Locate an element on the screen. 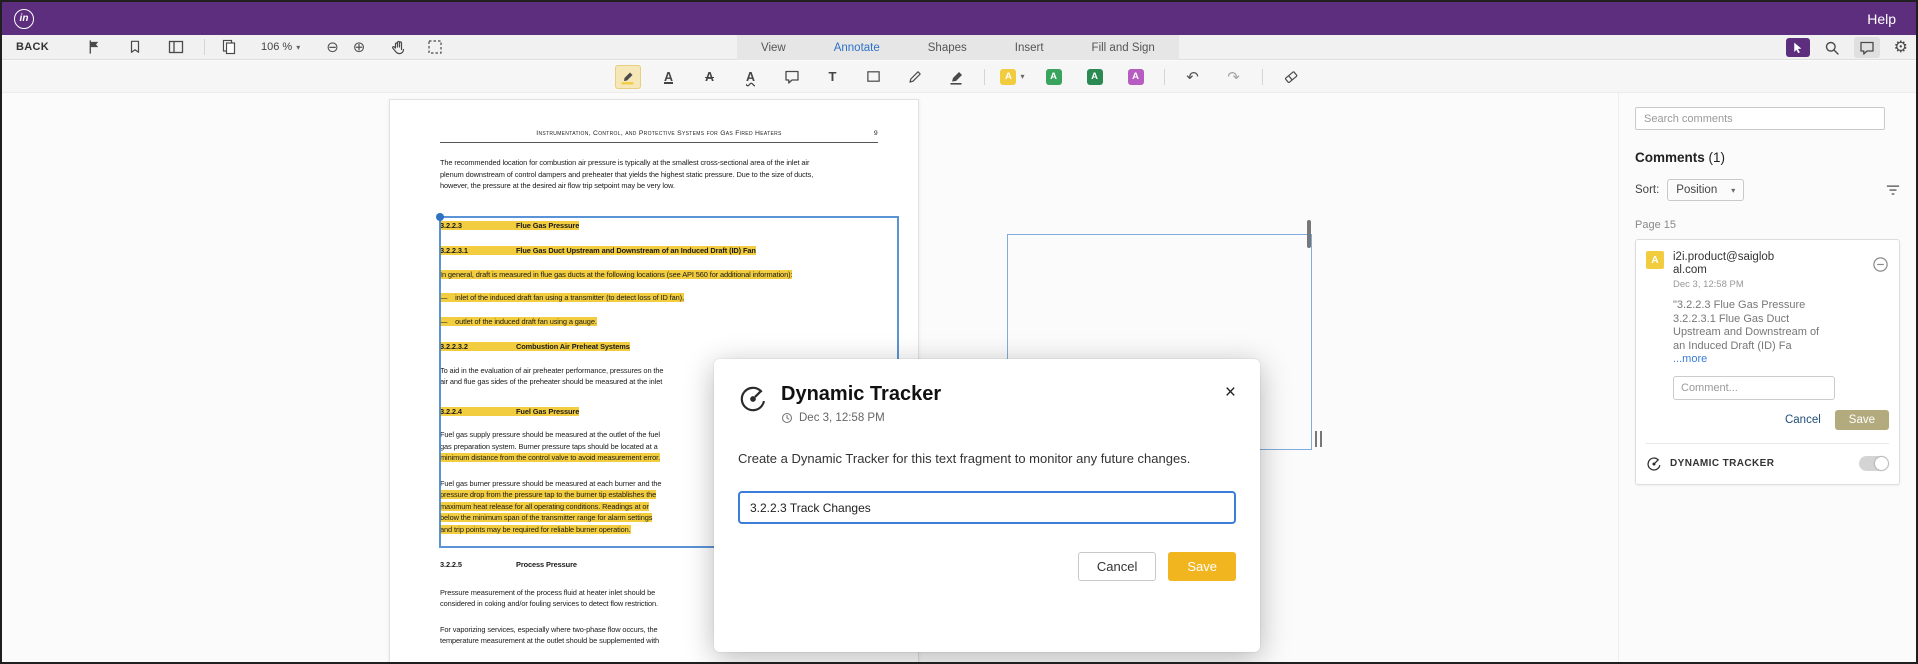 This screenshot has height=664, width=1918. comments-count: (1) is located at coordinates (1717, 157).